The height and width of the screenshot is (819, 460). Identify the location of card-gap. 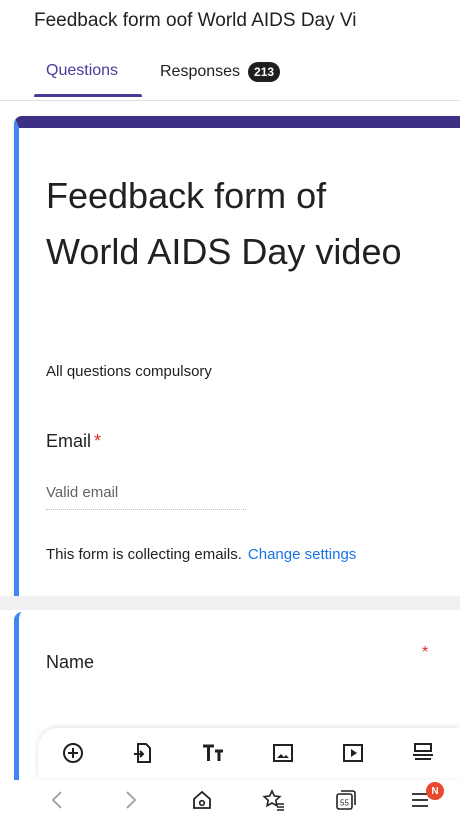
(230, 603).